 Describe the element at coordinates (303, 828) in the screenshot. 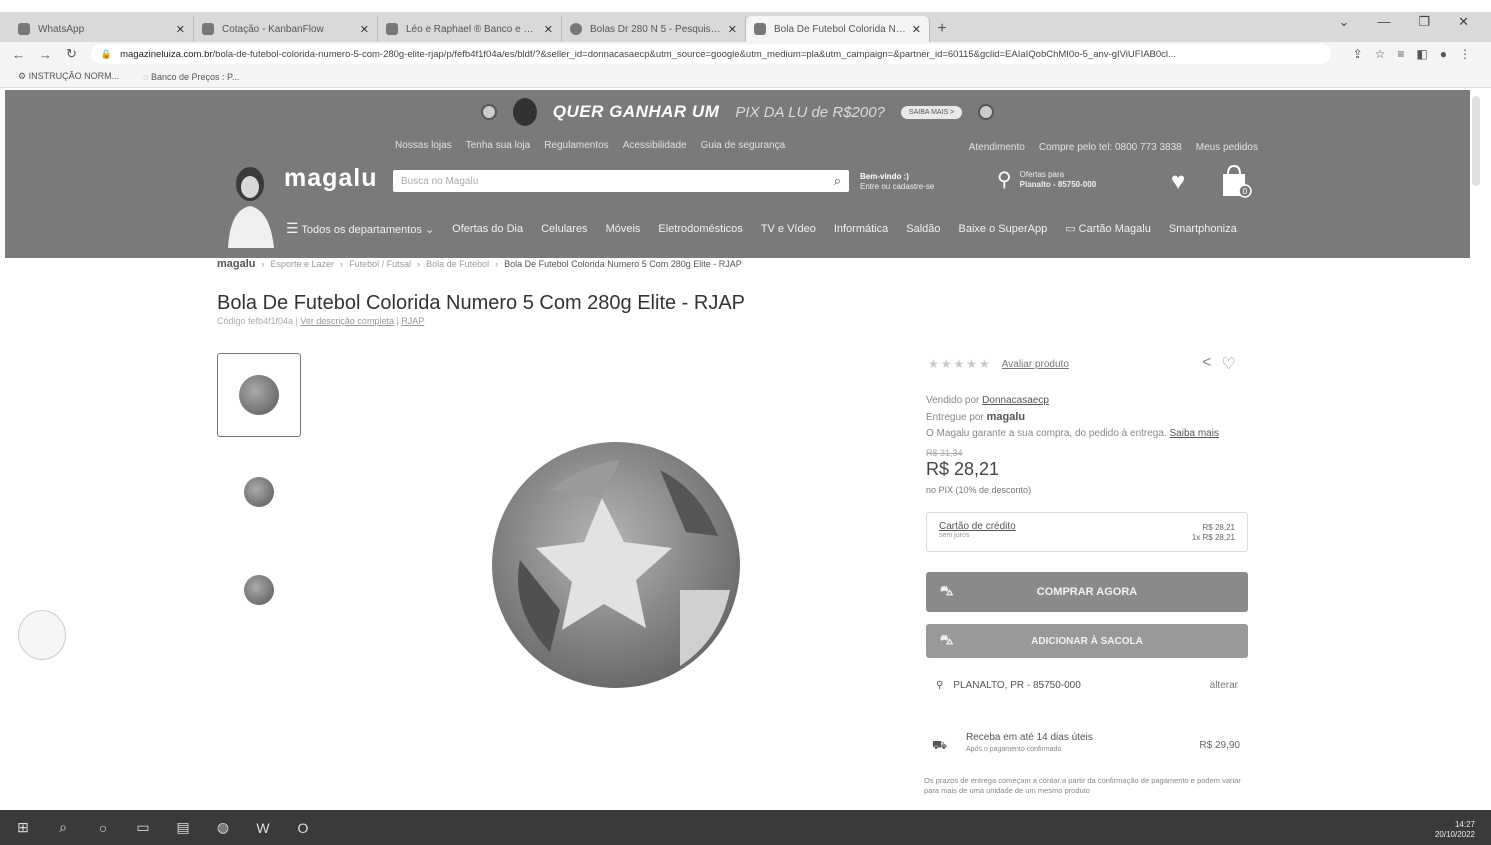

I see `outlook-icon: O` at that location.